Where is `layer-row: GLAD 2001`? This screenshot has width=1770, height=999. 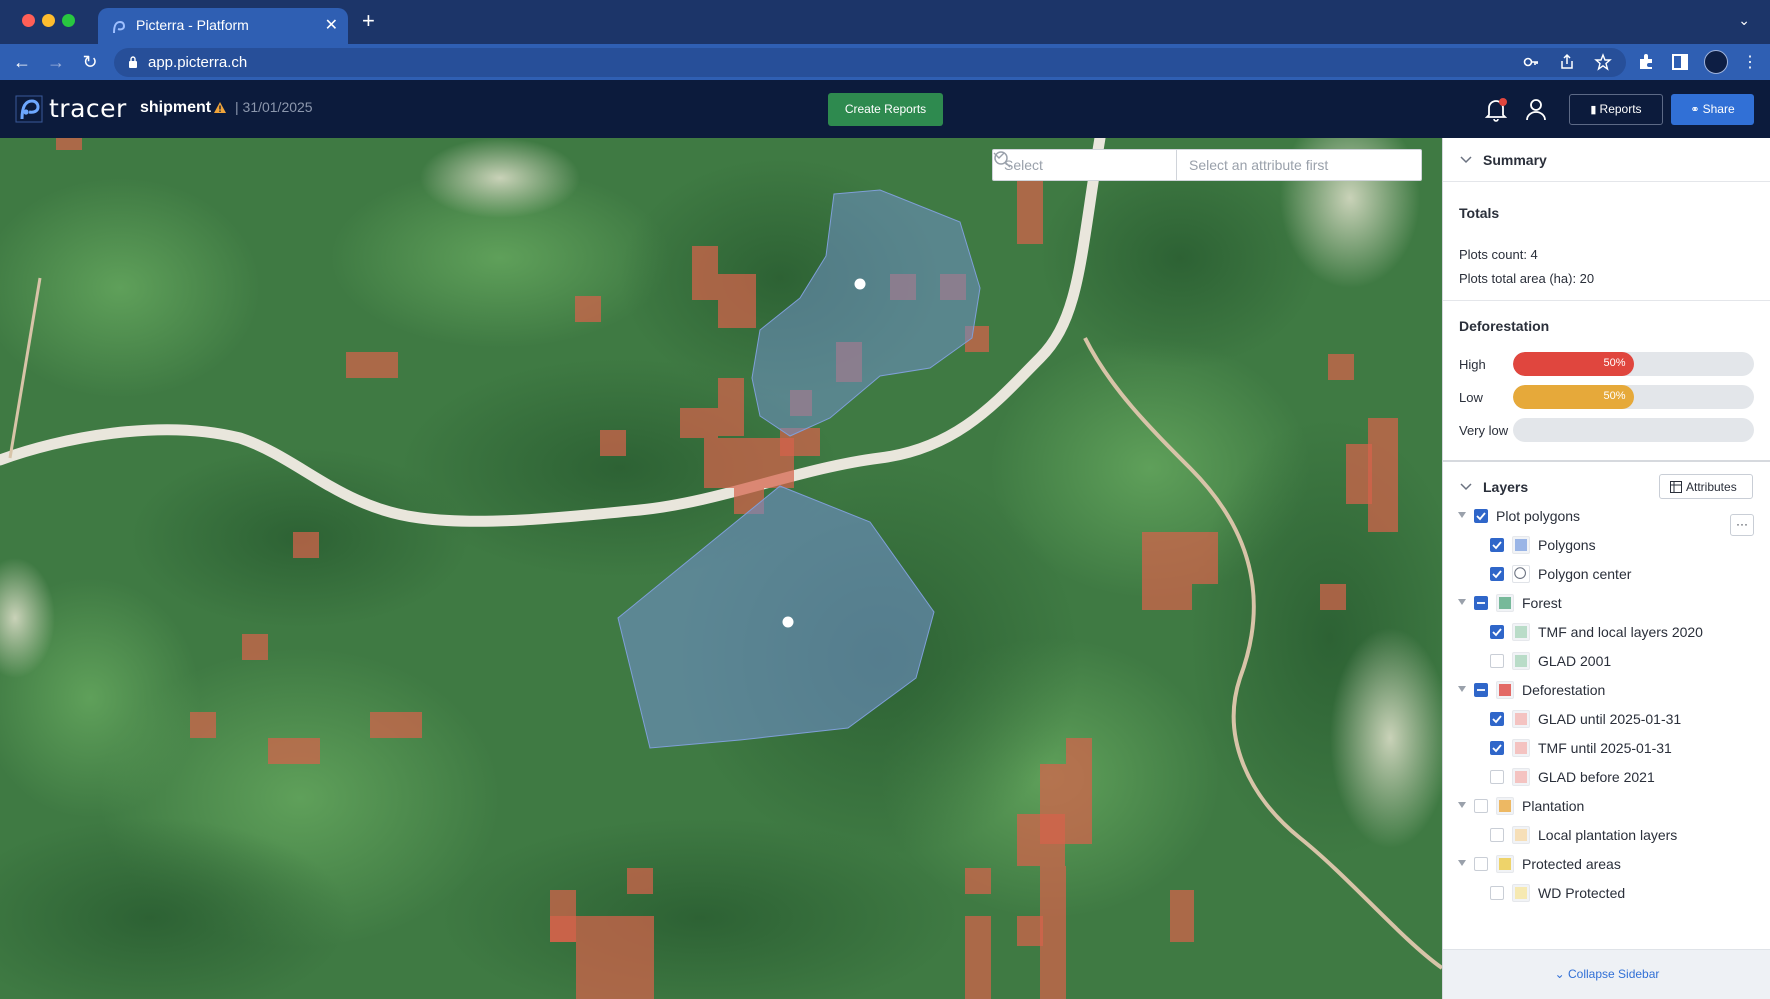 layer-row: GLAD 2001 is located at coordinates (1607, 661).